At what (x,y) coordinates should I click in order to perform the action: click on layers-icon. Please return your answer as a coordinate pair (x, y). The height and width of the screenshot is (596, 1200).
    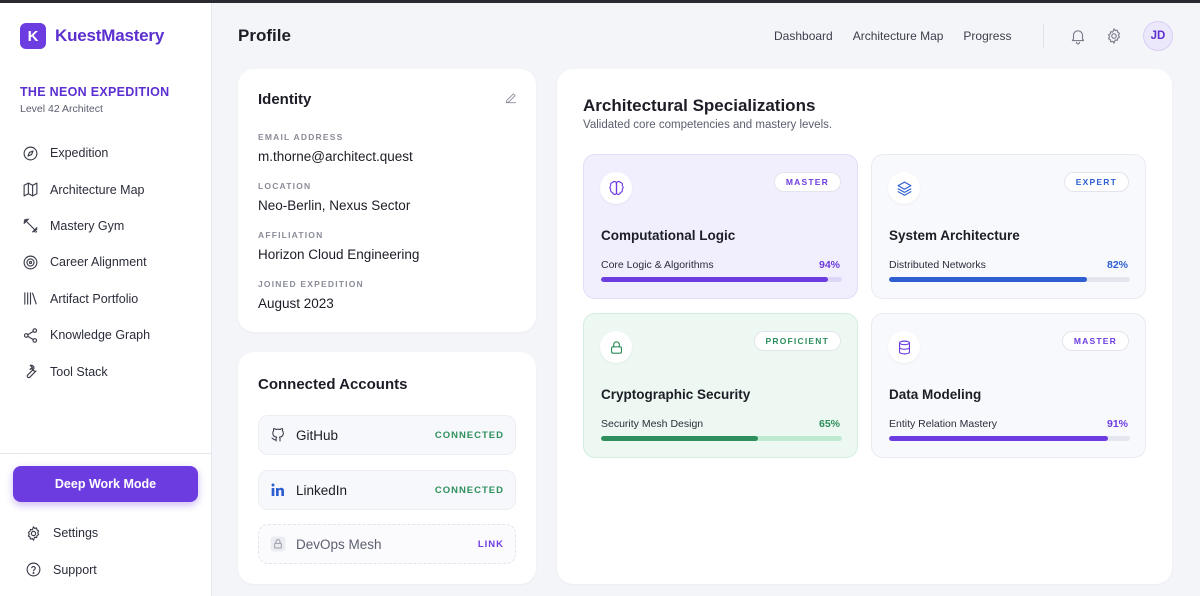
    Looking at the image, I should click on (904, 188).